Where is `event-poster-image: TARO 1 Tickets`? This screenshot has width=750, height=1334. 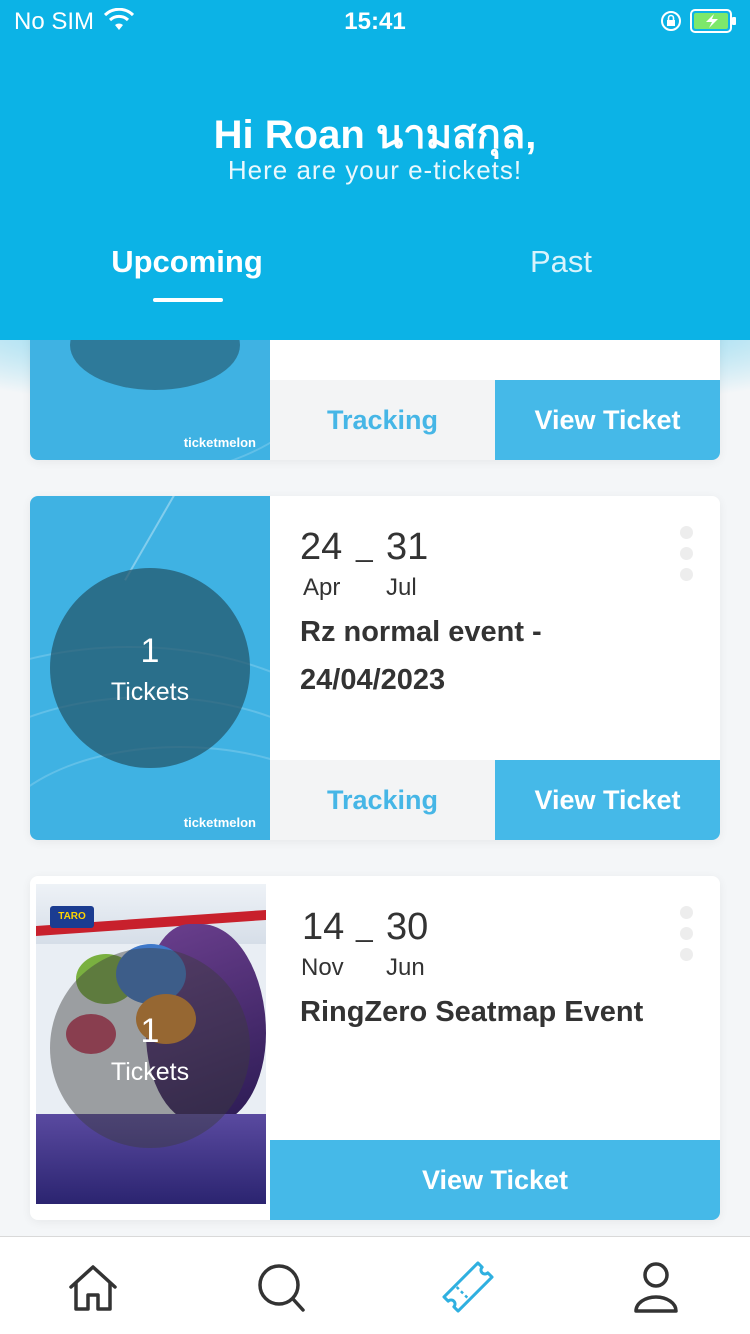 event-poster-image: TARO 1 Tickets is located at coordinates (151, 1044).